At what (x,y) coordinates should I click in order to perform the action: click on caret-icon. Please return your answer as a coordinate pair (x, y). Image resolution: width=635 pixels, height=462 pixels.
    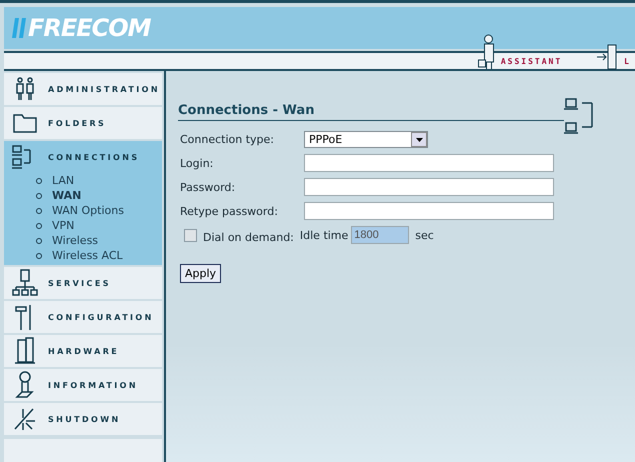
    Looking at the image, I should click on (419, 140).